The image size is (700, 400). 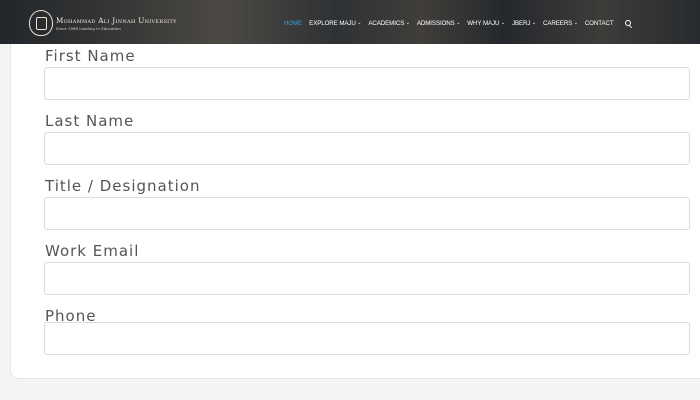 What do you see at coordinates (89, 28) in the screenshot?
I see `logo-tagline: Since 1998 Leading in Education` at bounding box center [89, 28].